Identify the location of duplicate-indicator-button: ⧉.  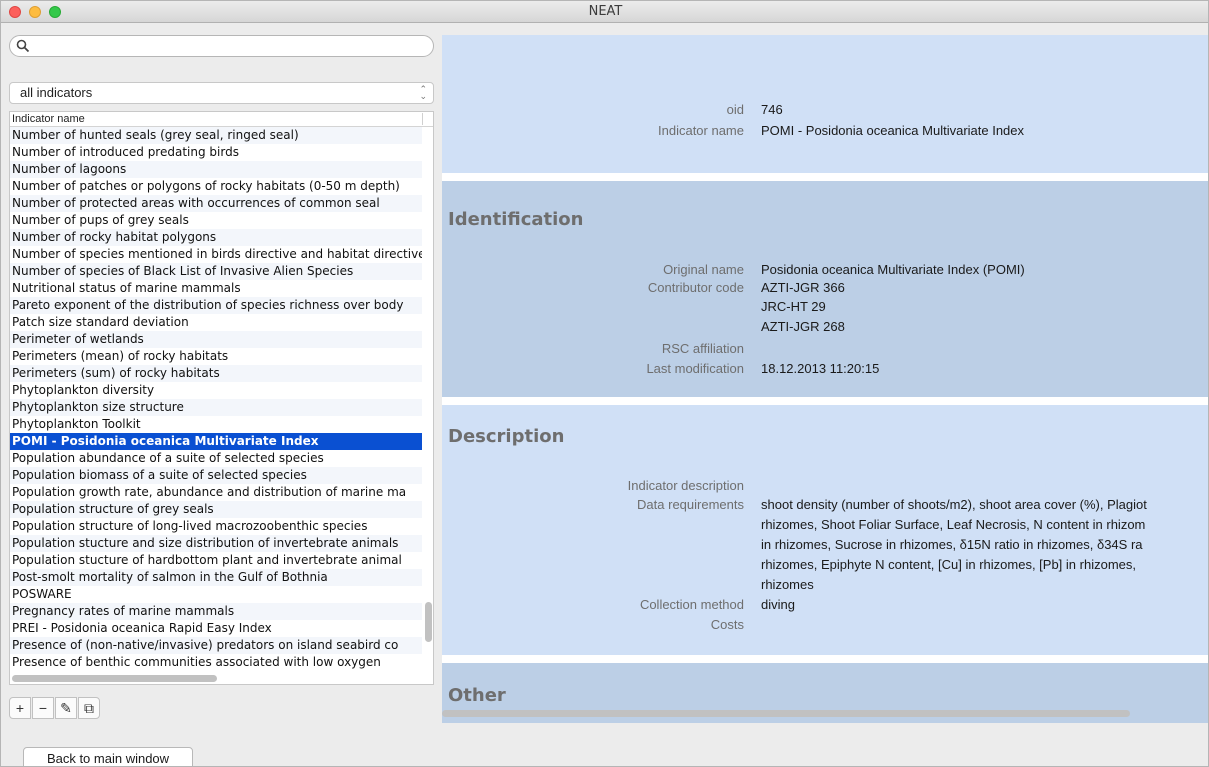
(89, 708).